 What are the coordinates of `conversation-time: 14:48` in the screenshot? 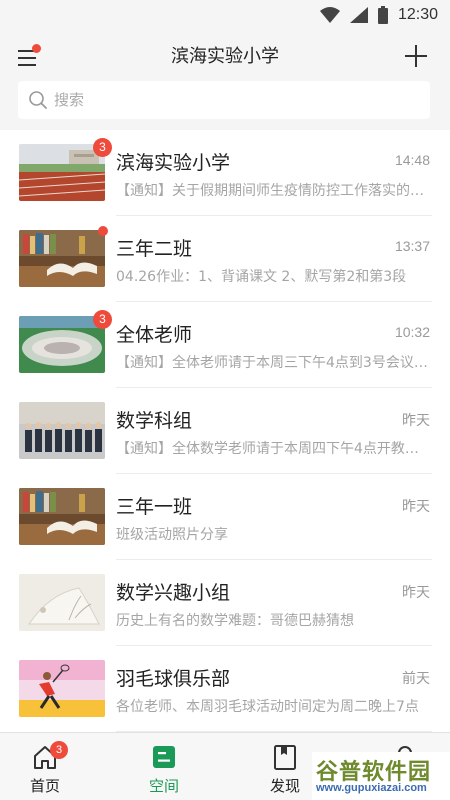 It's located at (412, 160).